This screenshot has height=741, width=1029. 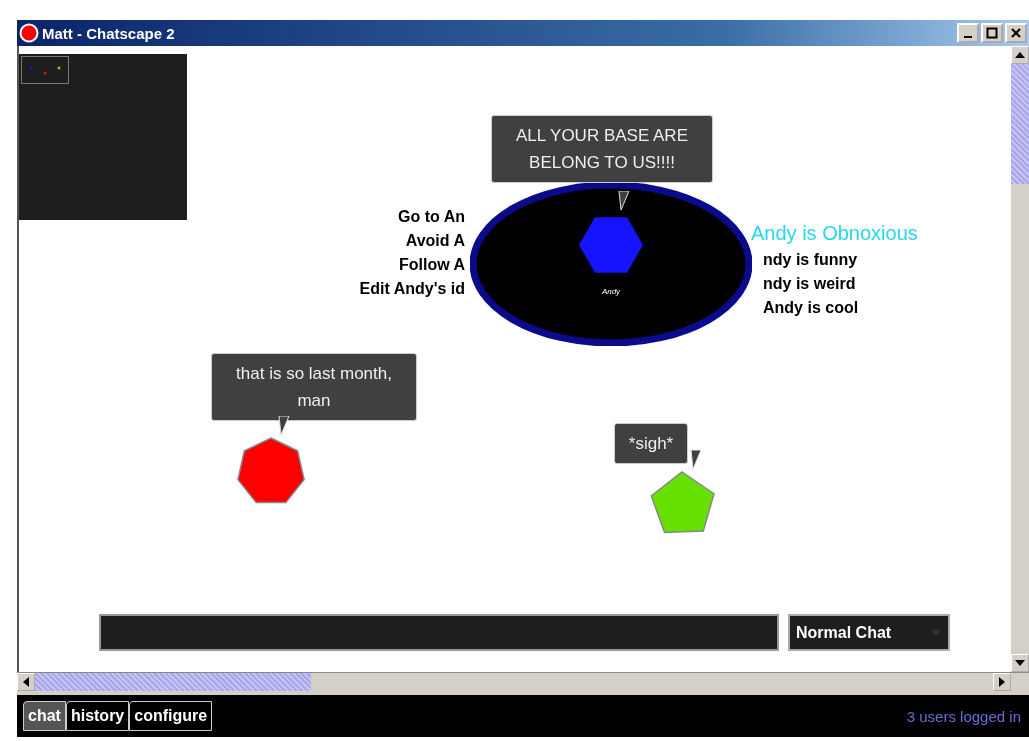 What do you see at coordinates (439, 632) in the screenshot?
I see `chat-input-field` at bounding box center [439, 632].